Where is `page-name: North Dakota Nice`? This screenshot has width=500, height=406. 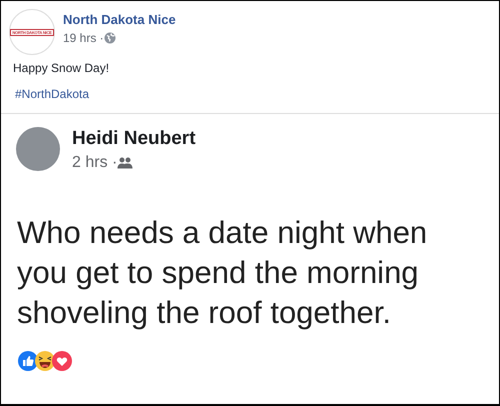
page-name: North Dakota Nice is located at coordinates (119, 19).